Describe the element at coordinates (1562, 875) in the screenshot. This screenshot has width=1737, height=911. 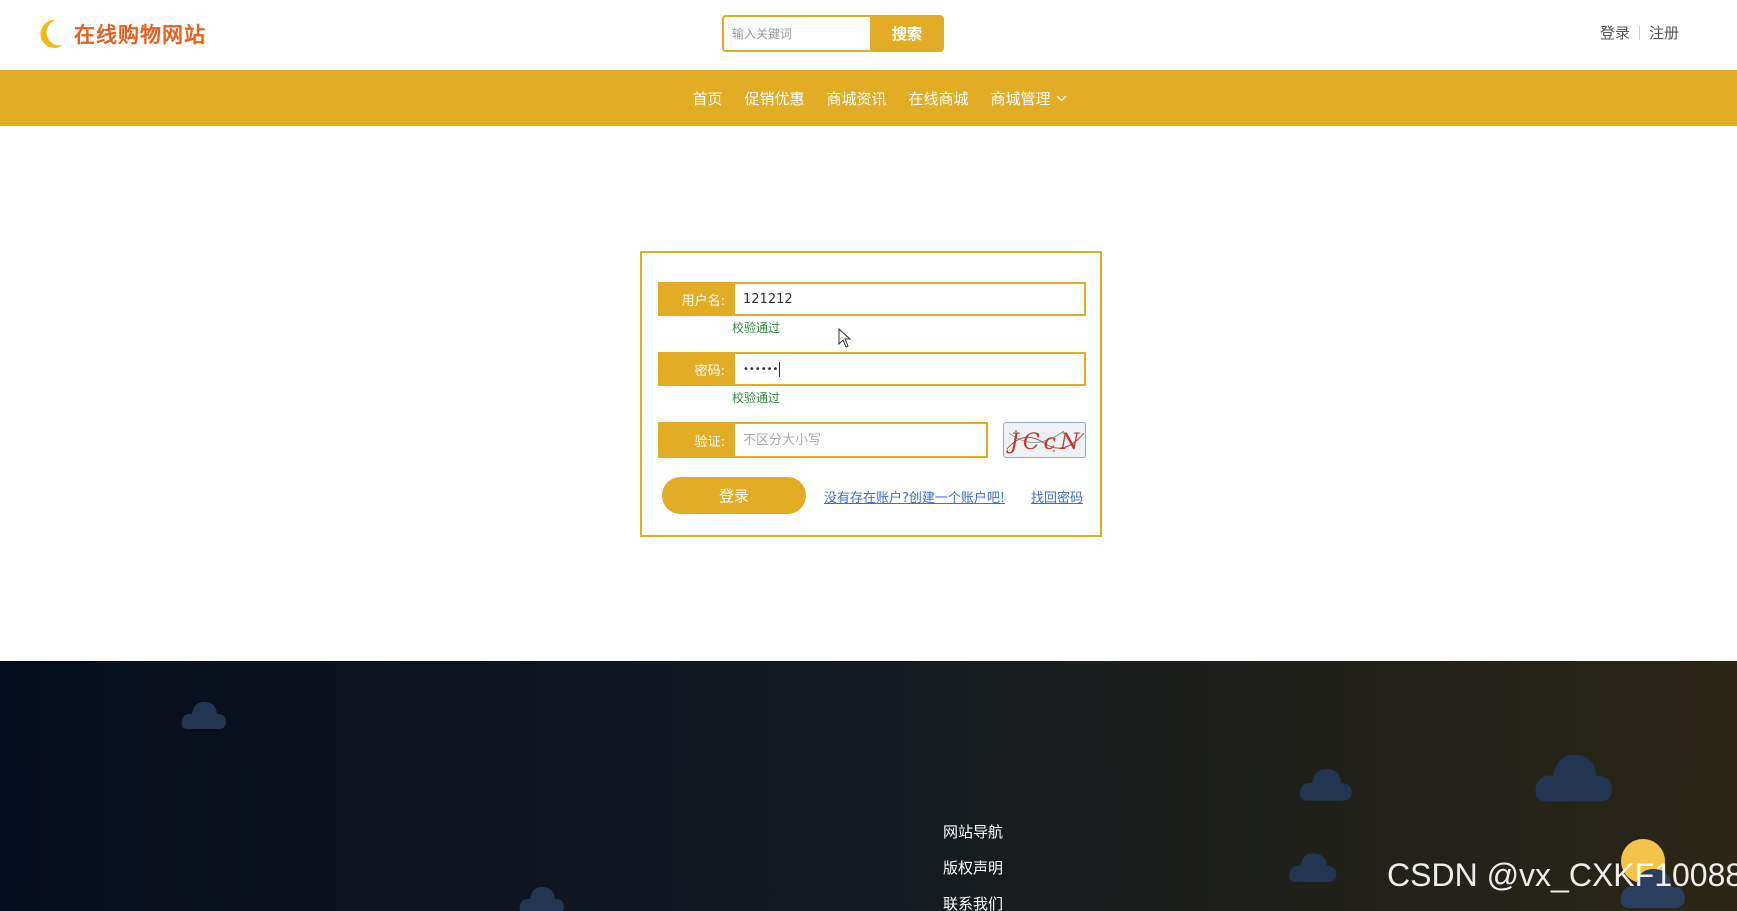
I see `watermark: CSDN @vx_CXKF10088` at that location.